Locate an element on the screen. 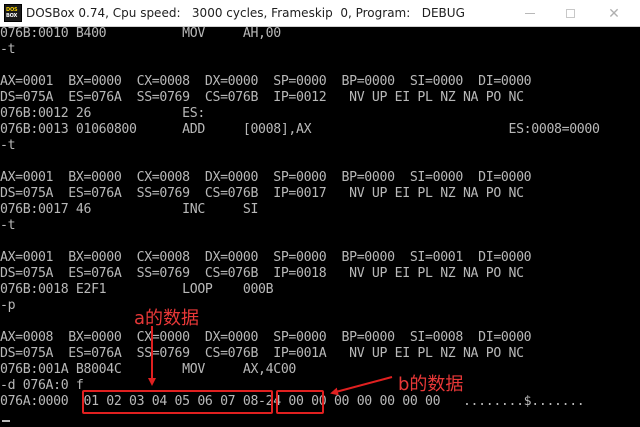 The image size is (640, 427). b-arrow is located at coordinates (361, 386).